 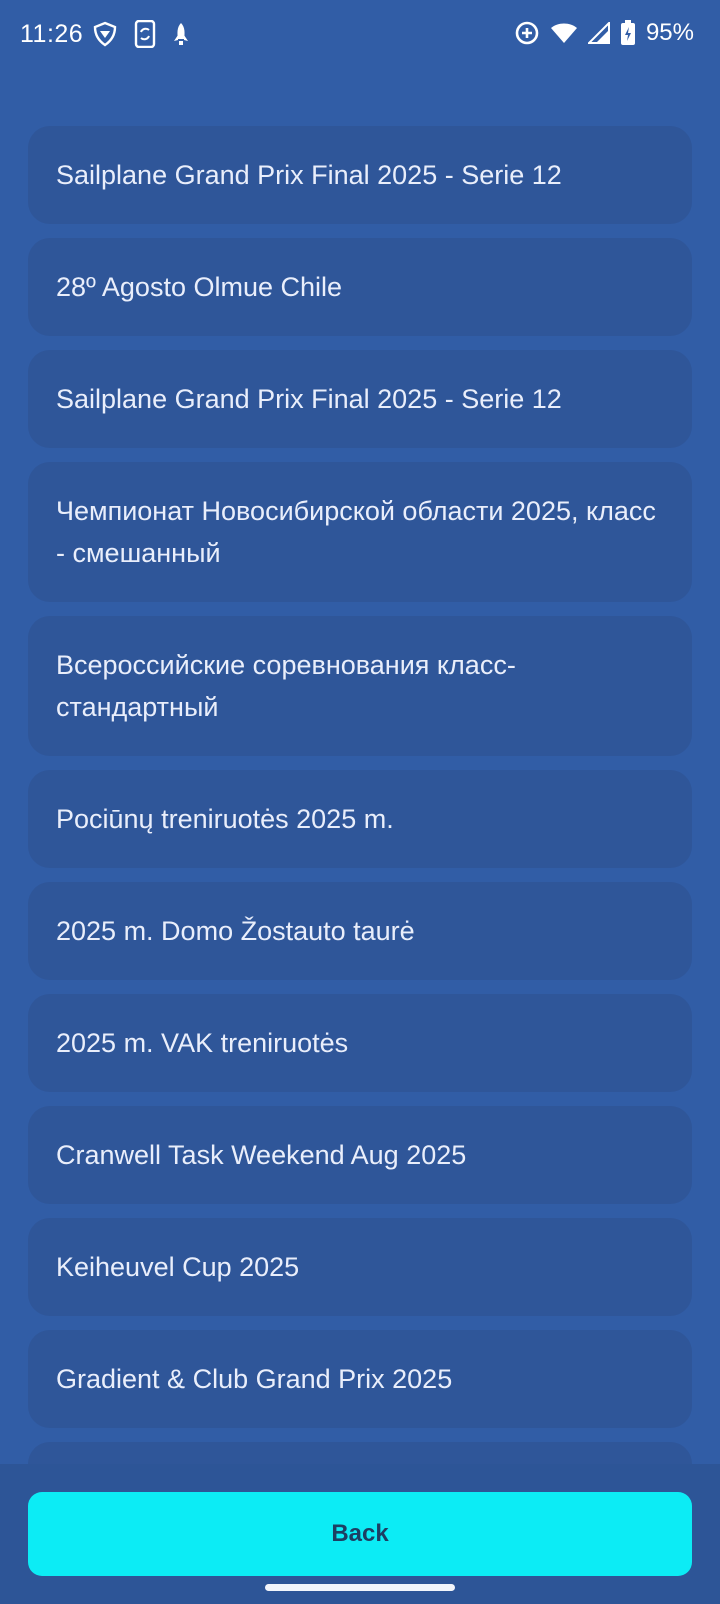 I want to click on battery-charging-icon, so click(x=628, y=33).